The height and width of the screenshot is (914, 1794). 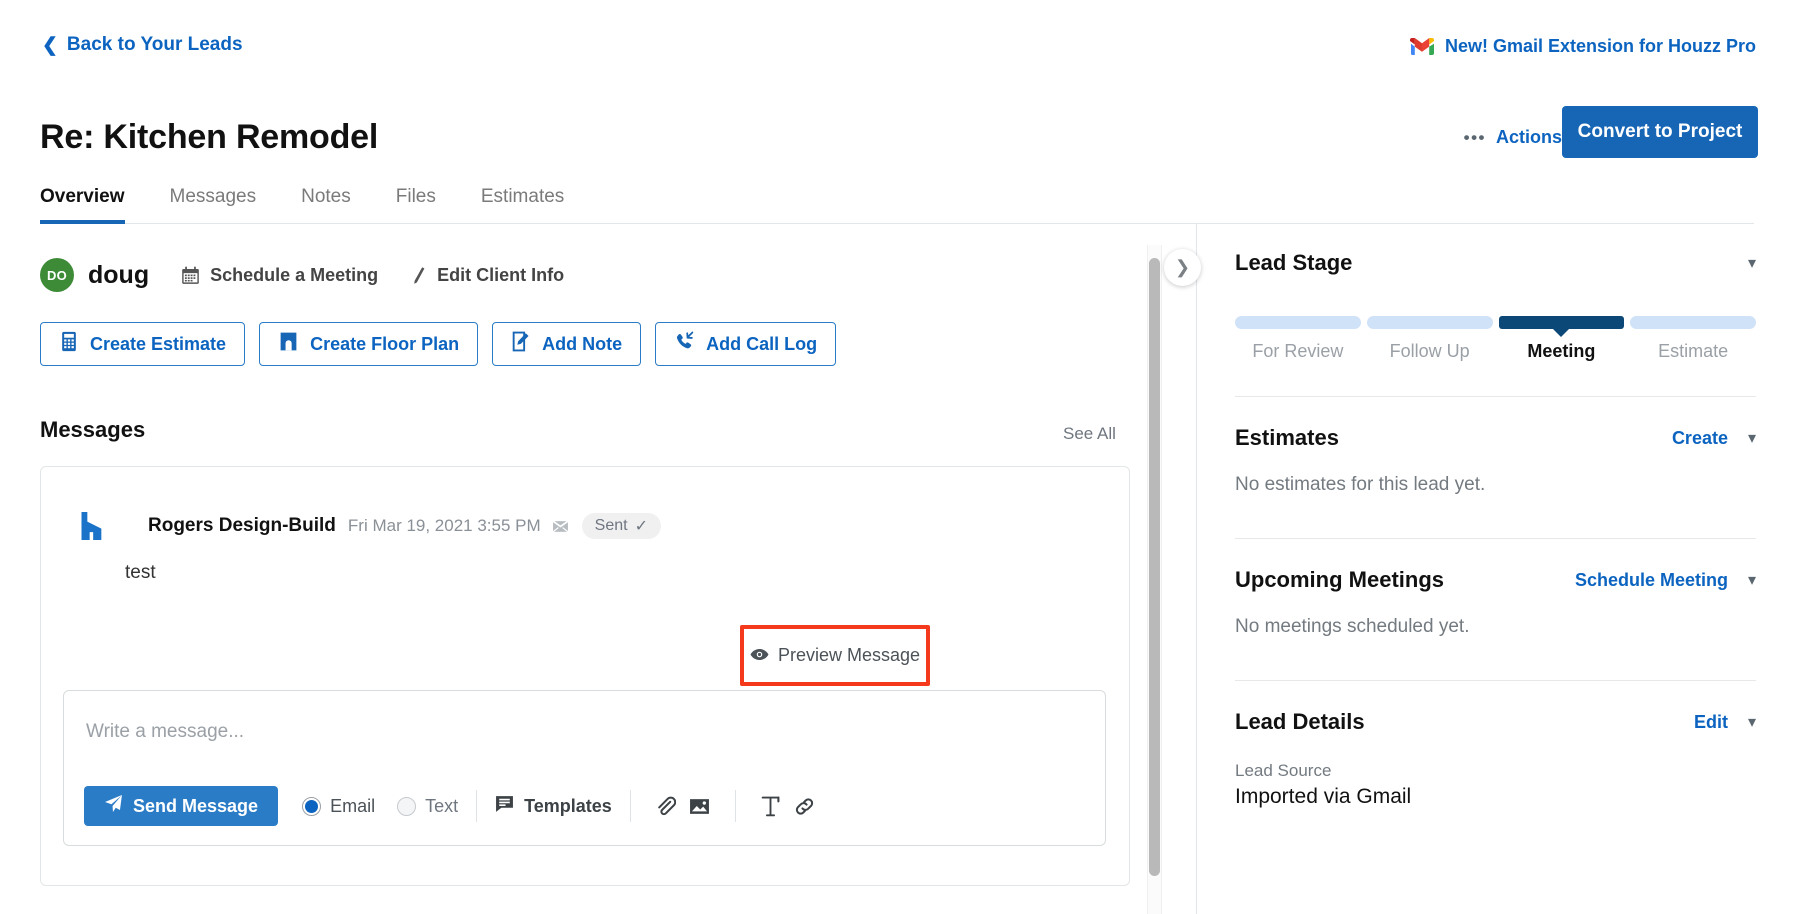 What do you see at coordinates (1561, 339) in the screenshot?
I see `stage-meeting: Meeting` at bounding box center [1561, 339].